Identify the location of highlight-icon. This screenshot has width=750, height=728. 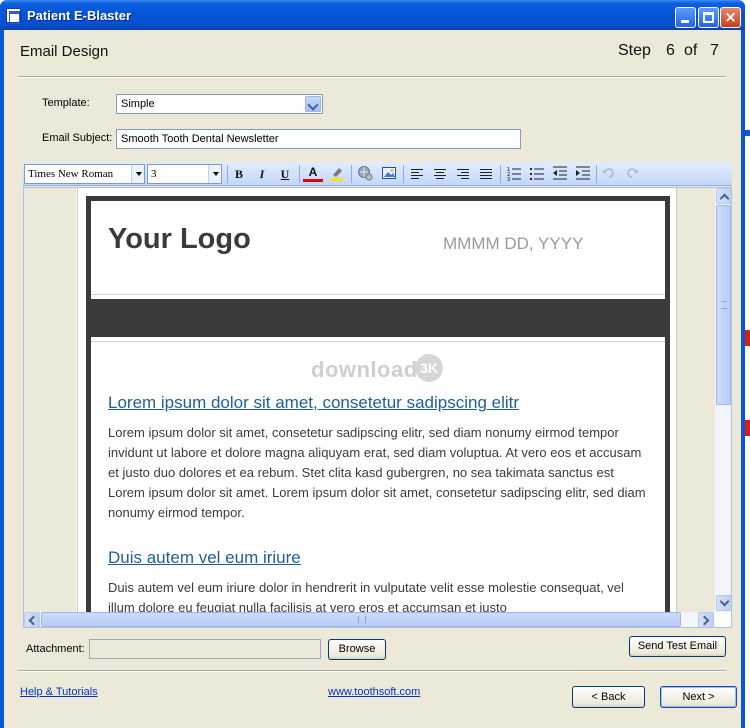
(337, 174).